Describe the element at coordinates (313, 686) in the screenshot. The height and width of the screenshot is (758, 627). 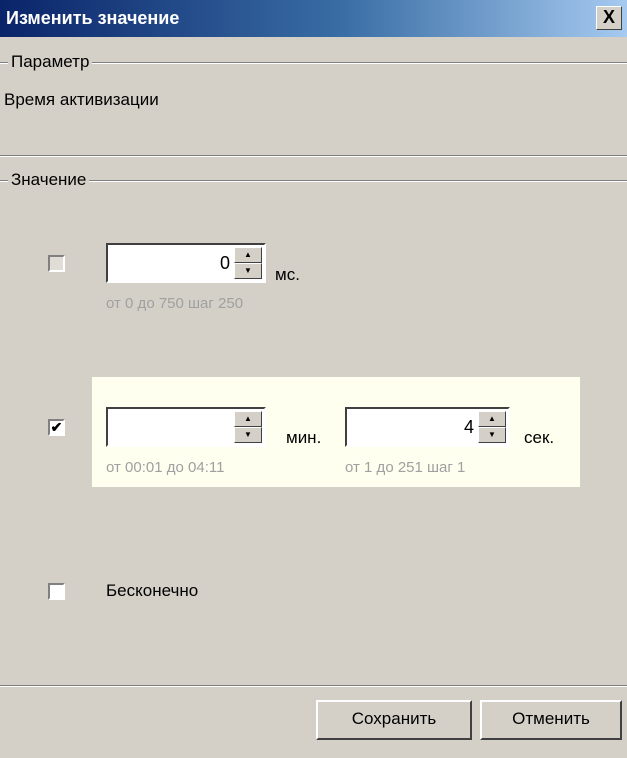
I see `footer-divider` at that location.